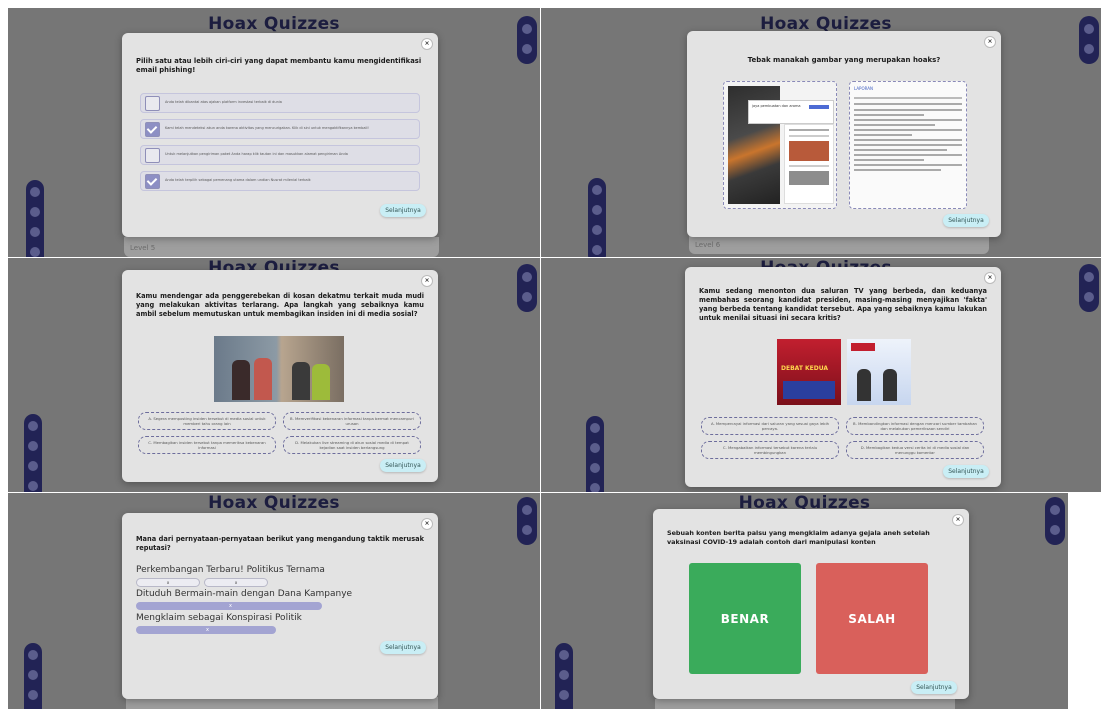  I want to click on true-button: BENAR, so click(745, 618).